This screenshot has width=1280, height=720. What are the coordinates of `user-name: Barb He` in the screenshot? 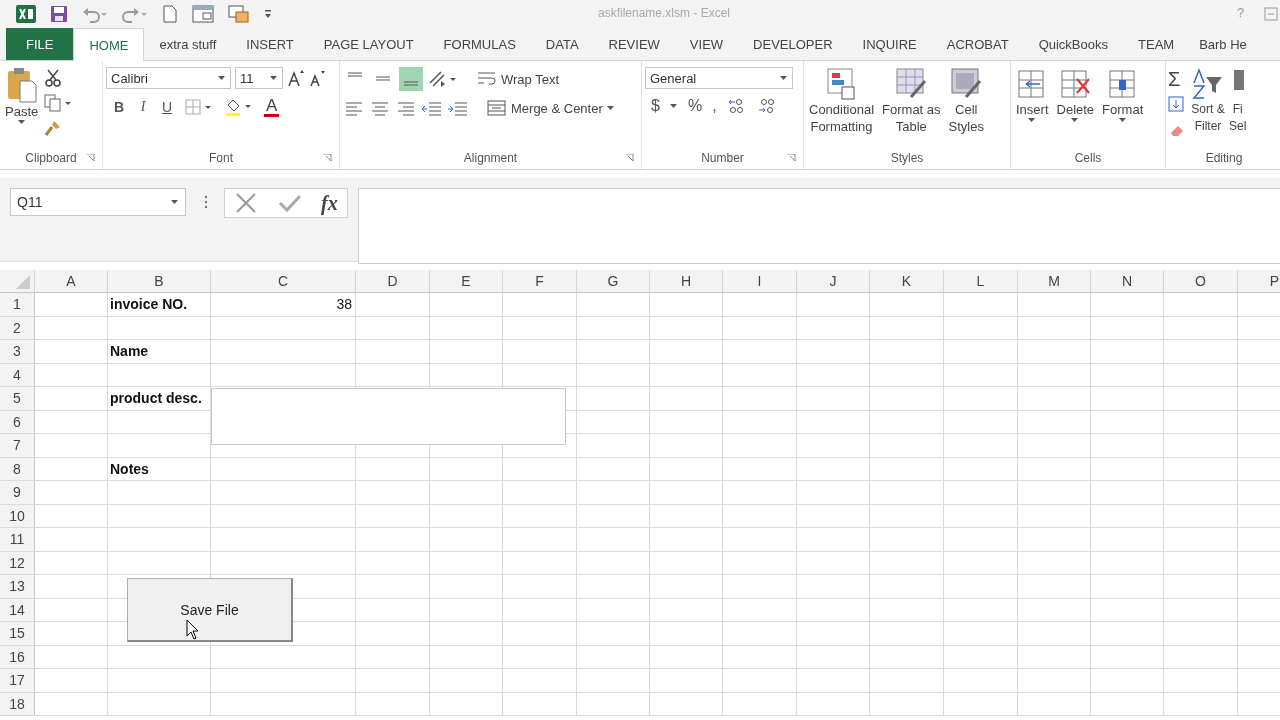 It's located at (1225, 44).